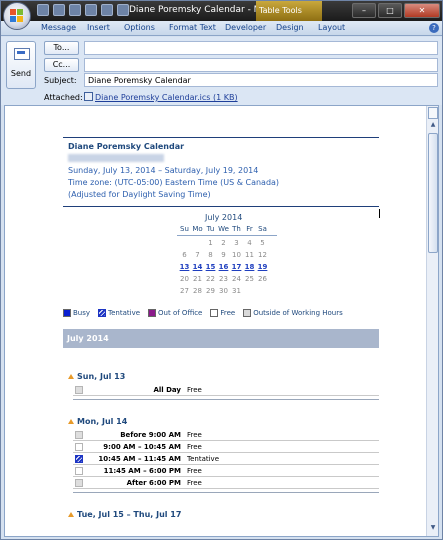 The width and height of the screenshot is (443, 540). I want to click on undo-icon, so click(59, 10).